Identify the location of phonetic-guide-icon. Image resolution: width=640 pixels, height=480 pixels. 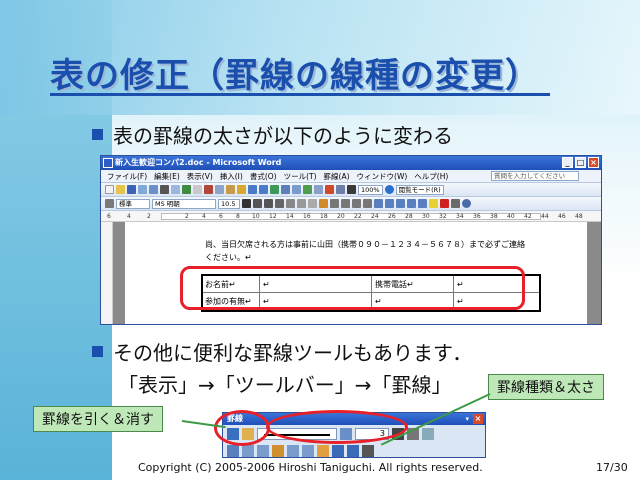
(455, 203).